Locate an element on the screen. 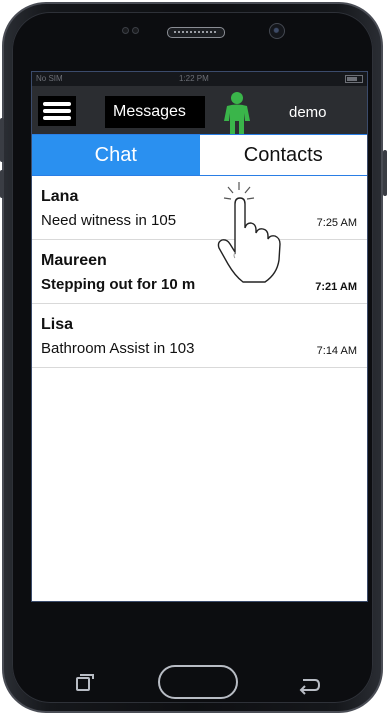 The width and height of the screenshot is (387, 715). system-nav-bar is located at coordinates (190, 684).